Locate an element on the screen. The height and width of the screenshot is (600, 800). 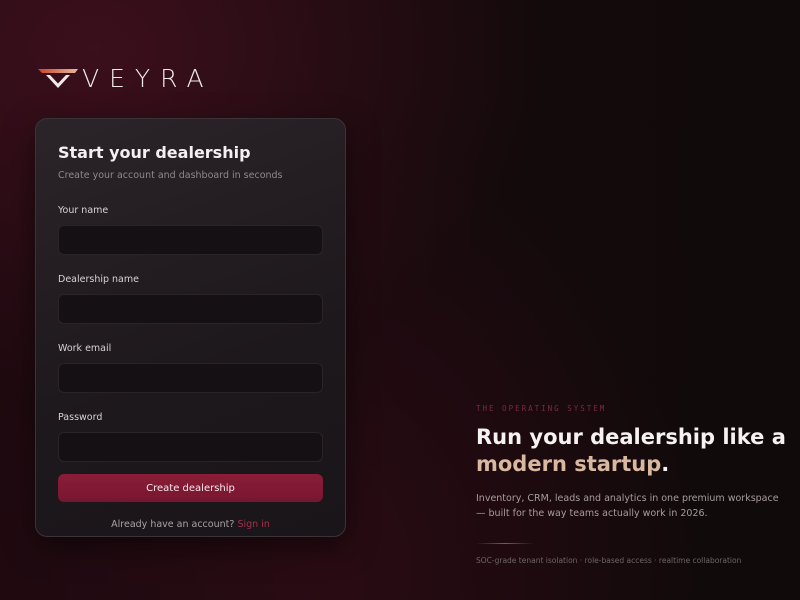
your-name-input is located at coordinates (190, 240).